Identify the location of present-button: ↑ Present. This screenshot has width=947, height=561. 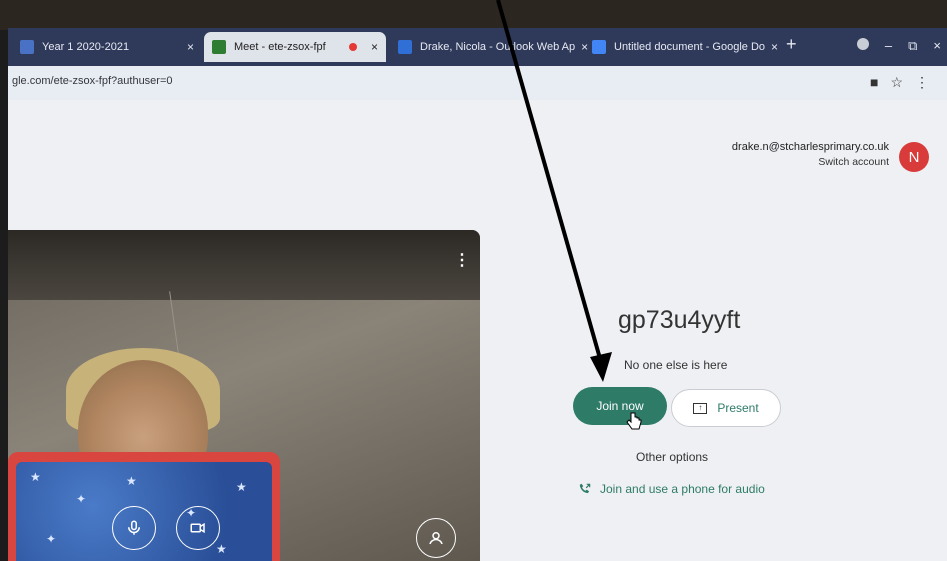
(726, 408).